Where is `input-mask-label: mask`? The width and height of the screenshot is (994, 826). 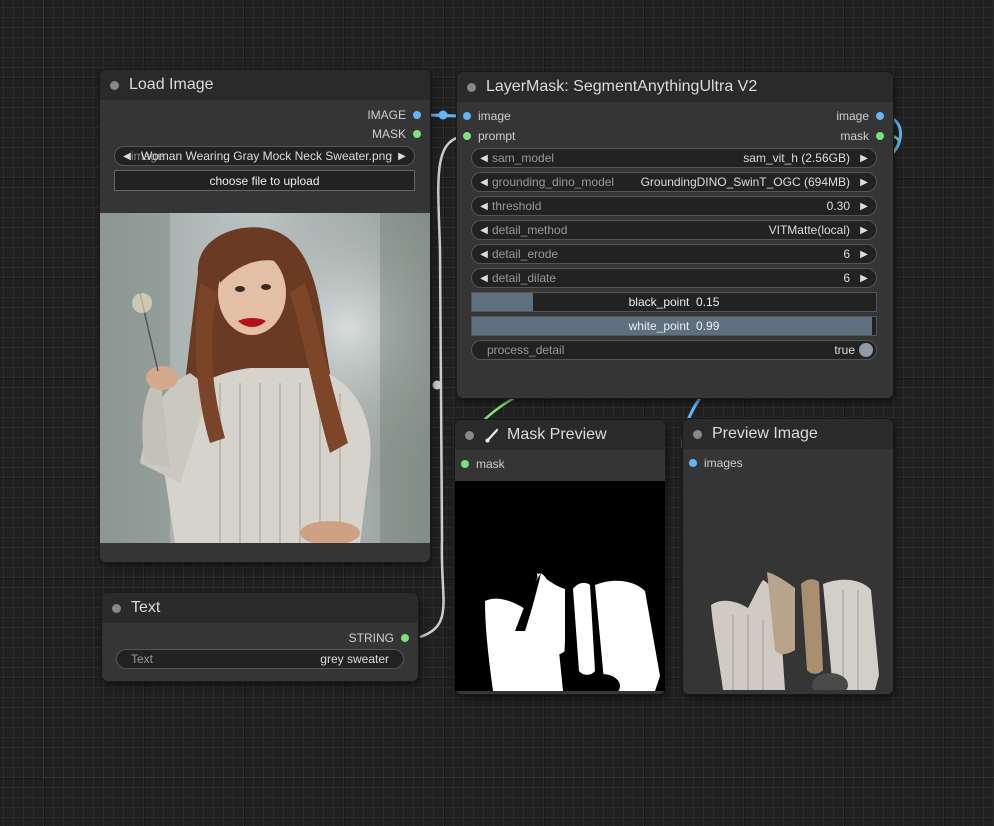
input-mask-label: mask is located at coordinates (490, 464).